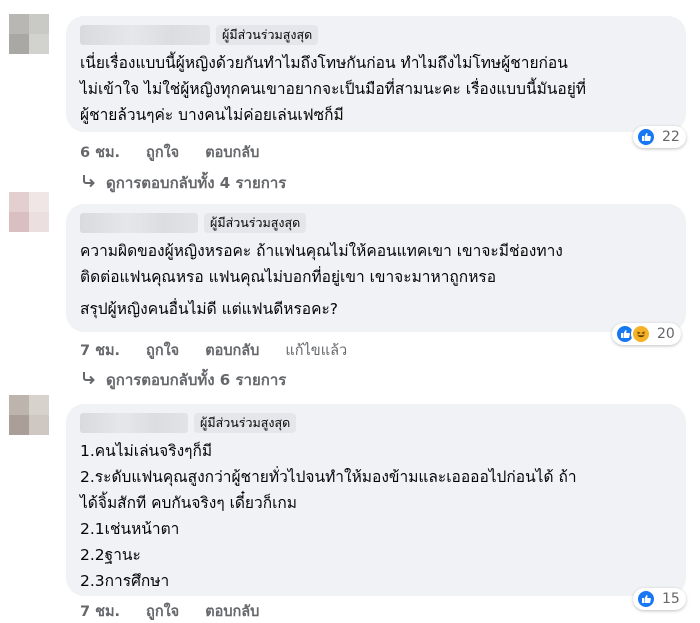 This screenshot has width=700, height=623. What do you see at coordinates (196, 183) in the screenshot?
I see `view-replies-label: ดูการตอบกลับทั้ง 4 รายการ` at bounding box center [196, 183].